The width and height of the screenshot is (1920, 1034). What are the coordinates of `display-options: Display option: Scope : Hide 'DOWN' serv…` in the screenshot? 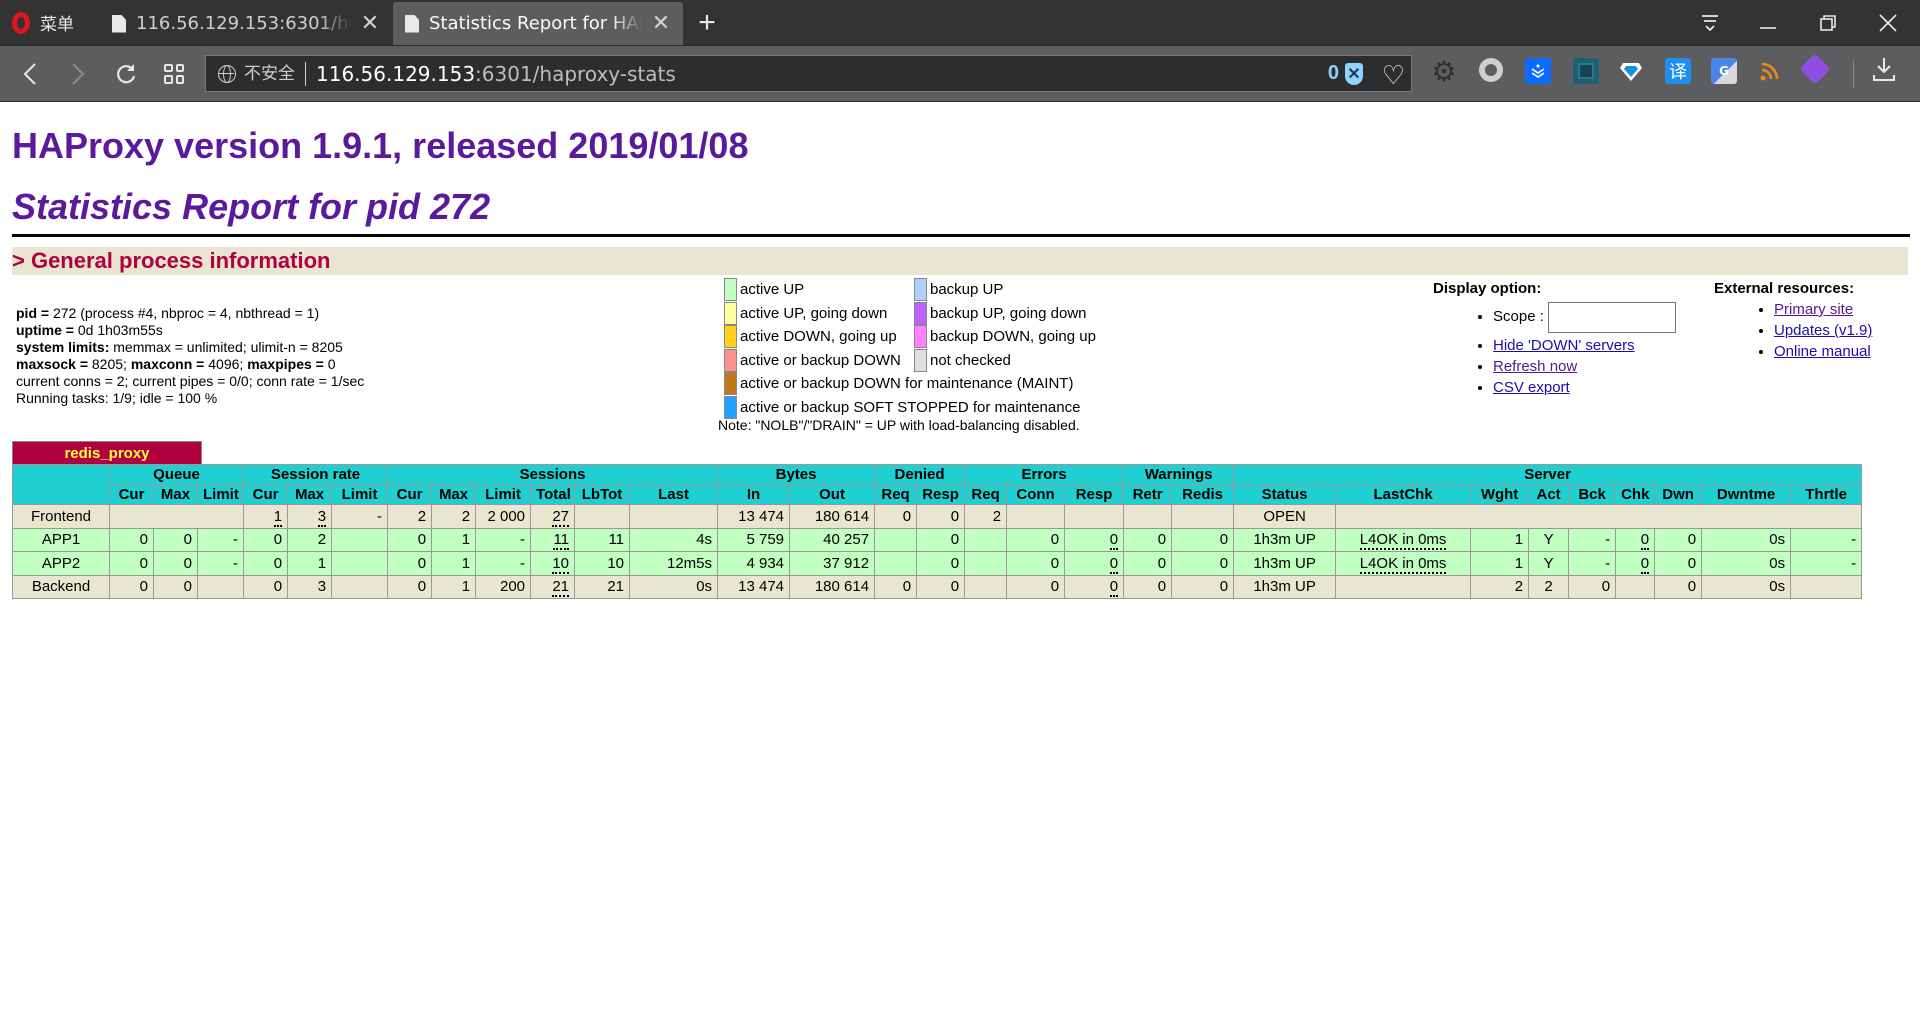 It's located at (1554, 339).